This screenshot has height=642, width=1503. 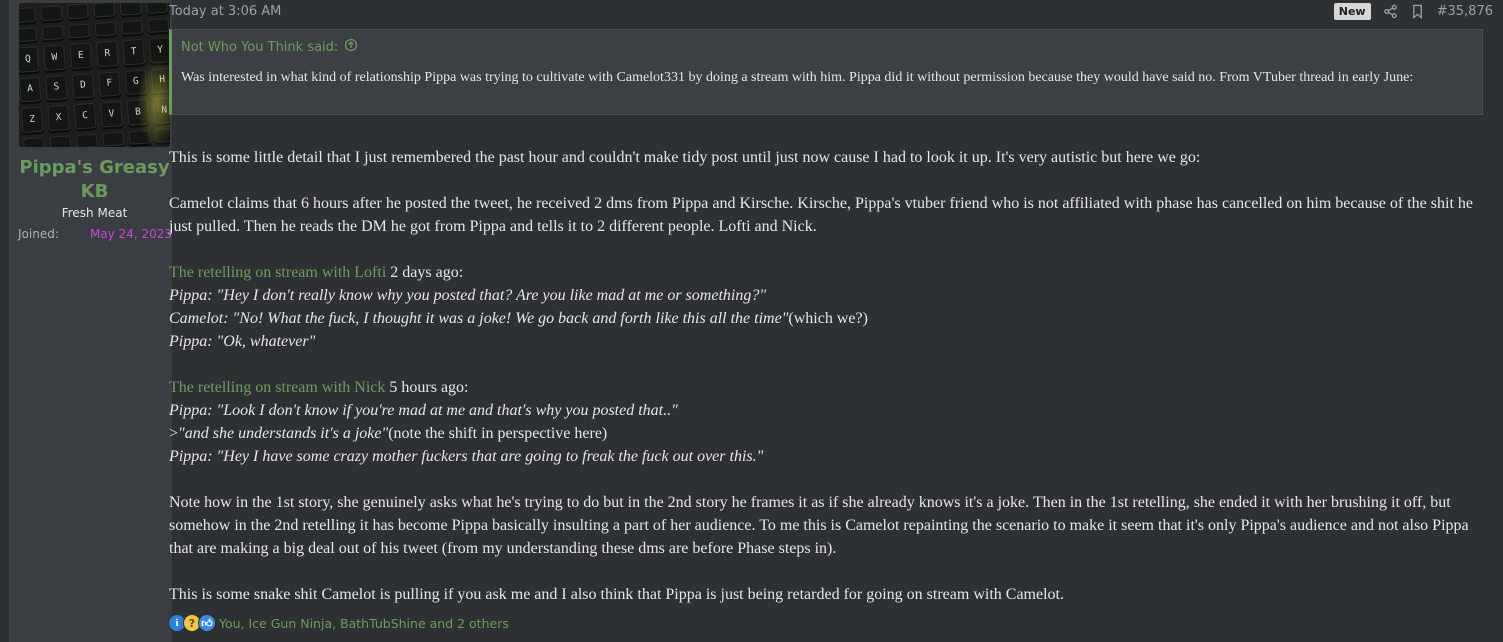 I want to click on keyboard-key: D, so click(x=83, y=85).